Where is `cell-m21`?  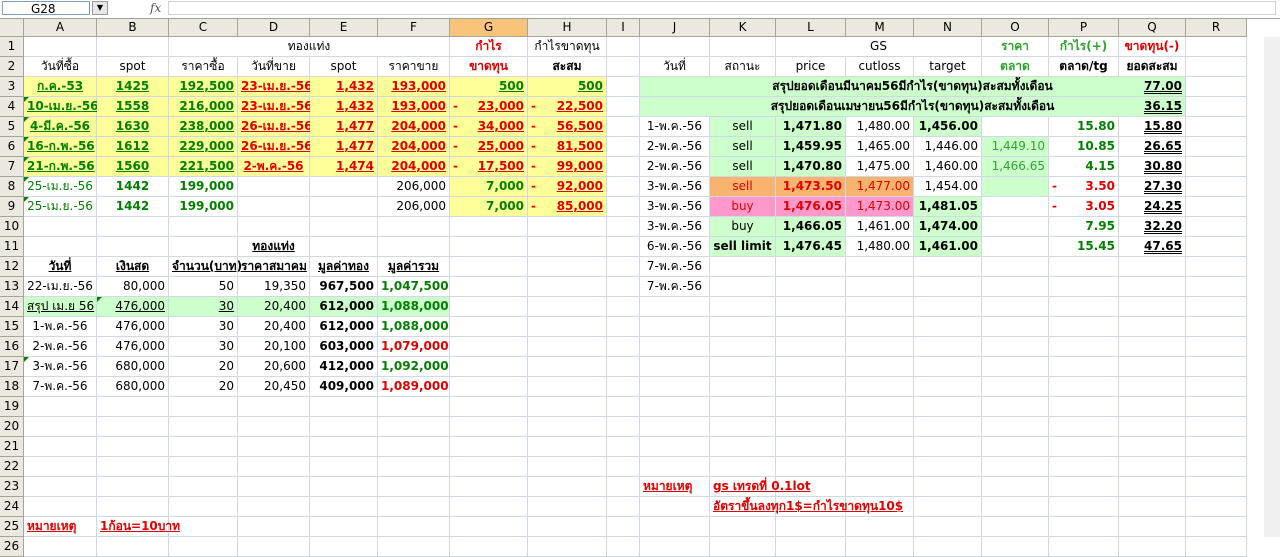 cell-m21 is located at coordinates (880, 447).